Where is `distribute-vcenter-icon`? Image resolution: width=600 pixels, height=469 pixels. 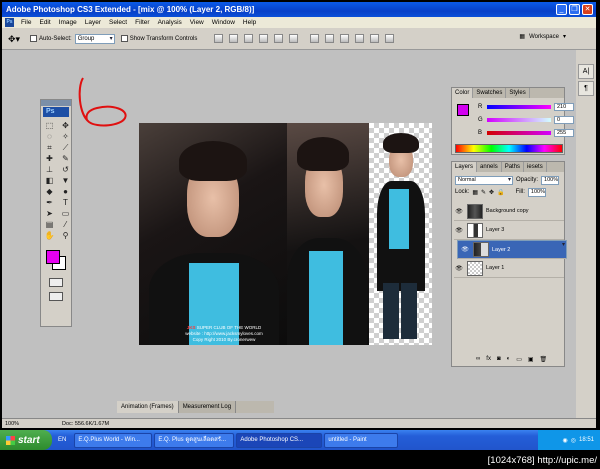
distribute-vcenter-icon is located at coordinates (330, 38).